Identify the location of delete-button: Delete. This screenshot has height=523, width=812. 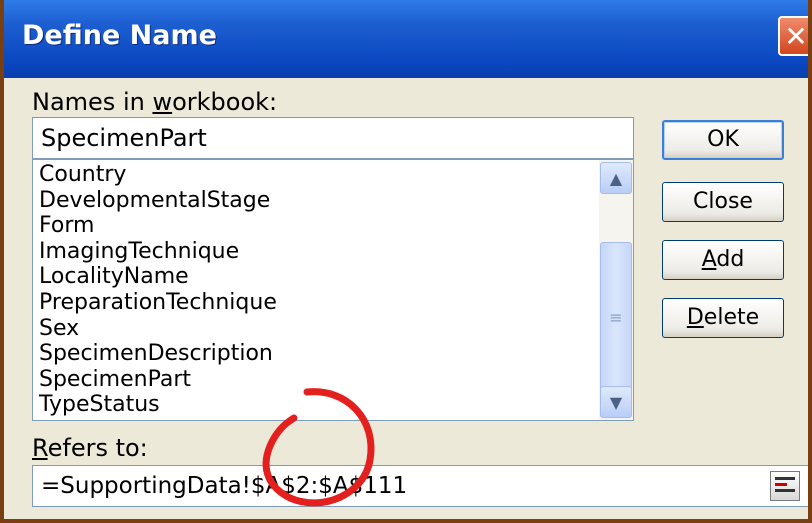
(723, 318).